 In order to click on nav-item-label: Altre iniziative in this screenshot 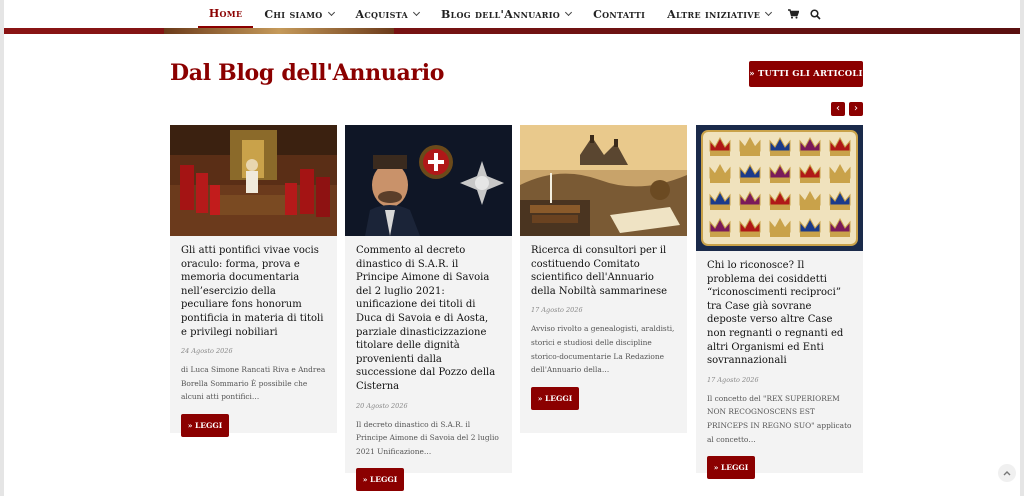, I will do `click(714, 14)`.